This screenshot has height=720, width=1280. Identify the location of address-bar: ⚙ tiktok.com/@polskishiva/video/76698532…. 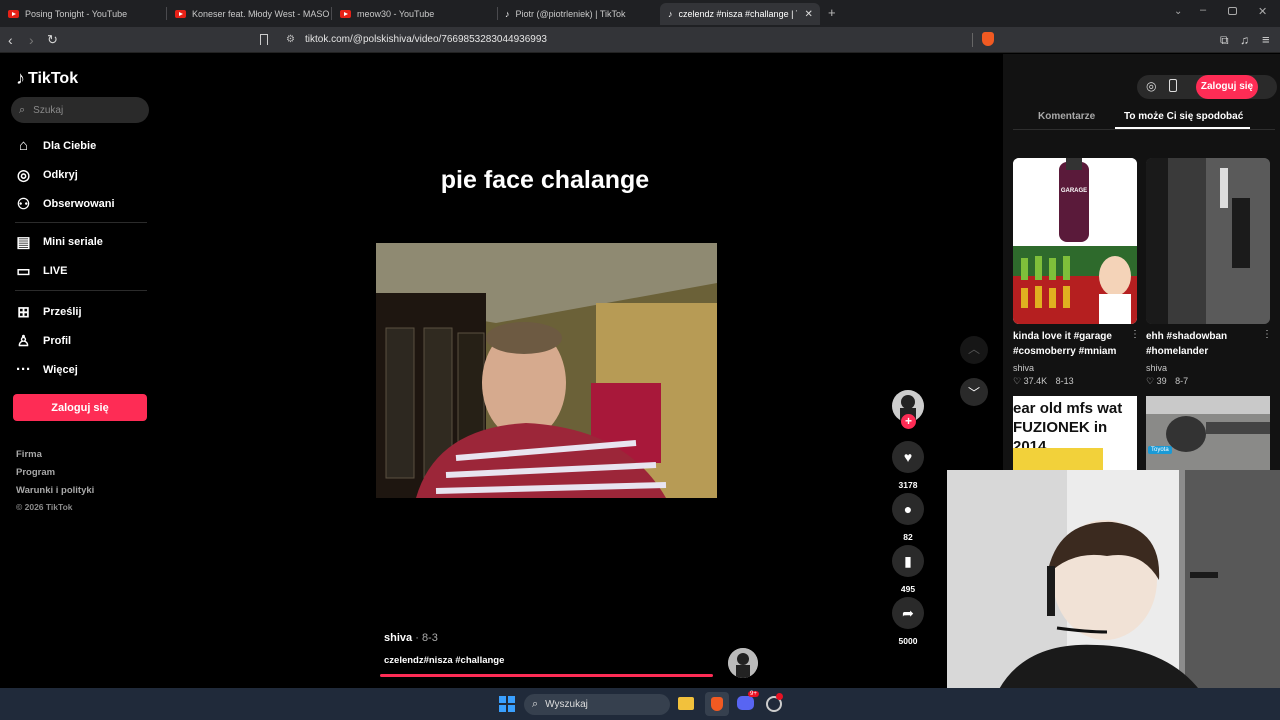
(640, 40).